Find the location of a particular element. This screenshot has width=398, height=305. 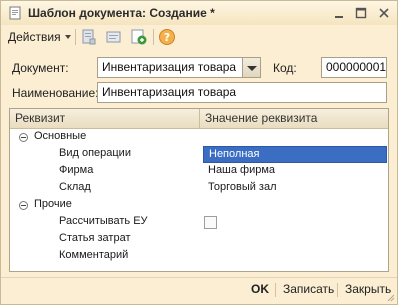

document-dropdown-button is located at coordinates (252, 67).